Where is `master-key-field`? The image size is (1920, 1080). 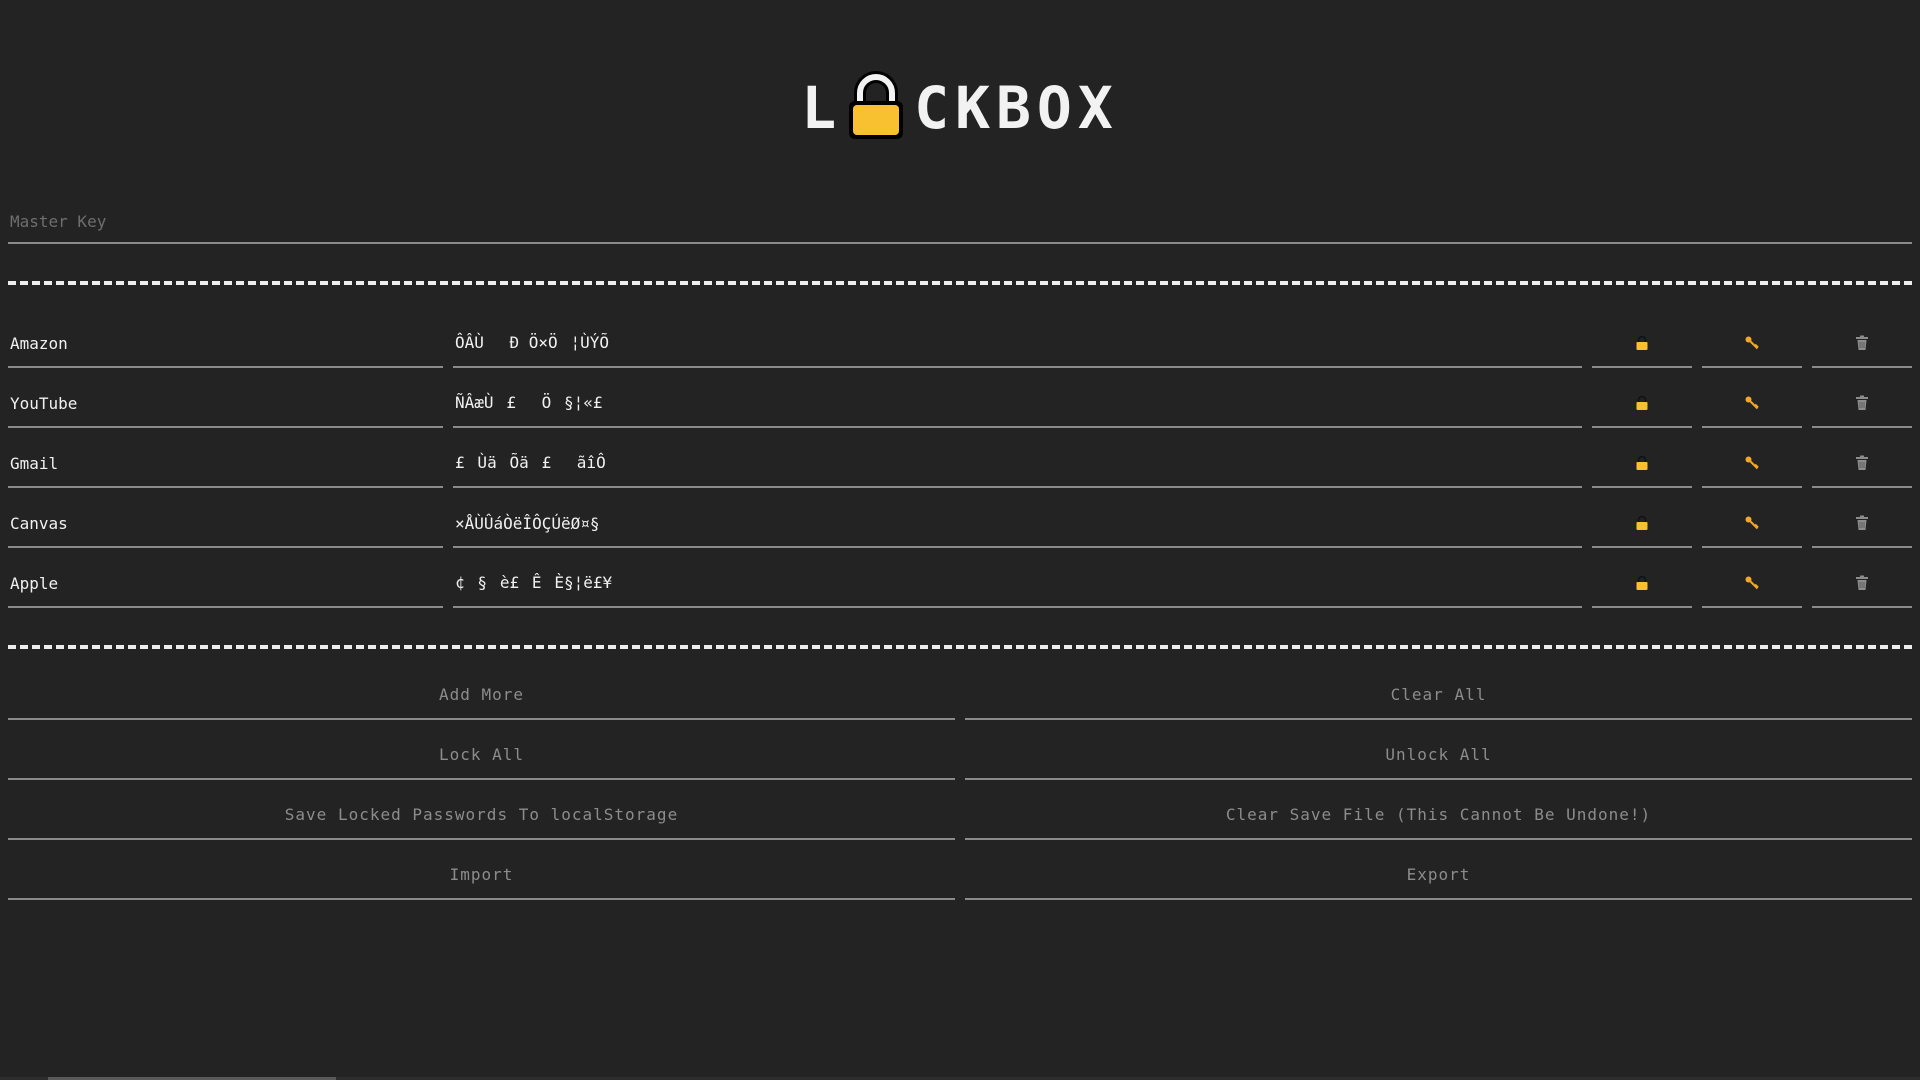
master-key-field is located at coordinates (962, 222).